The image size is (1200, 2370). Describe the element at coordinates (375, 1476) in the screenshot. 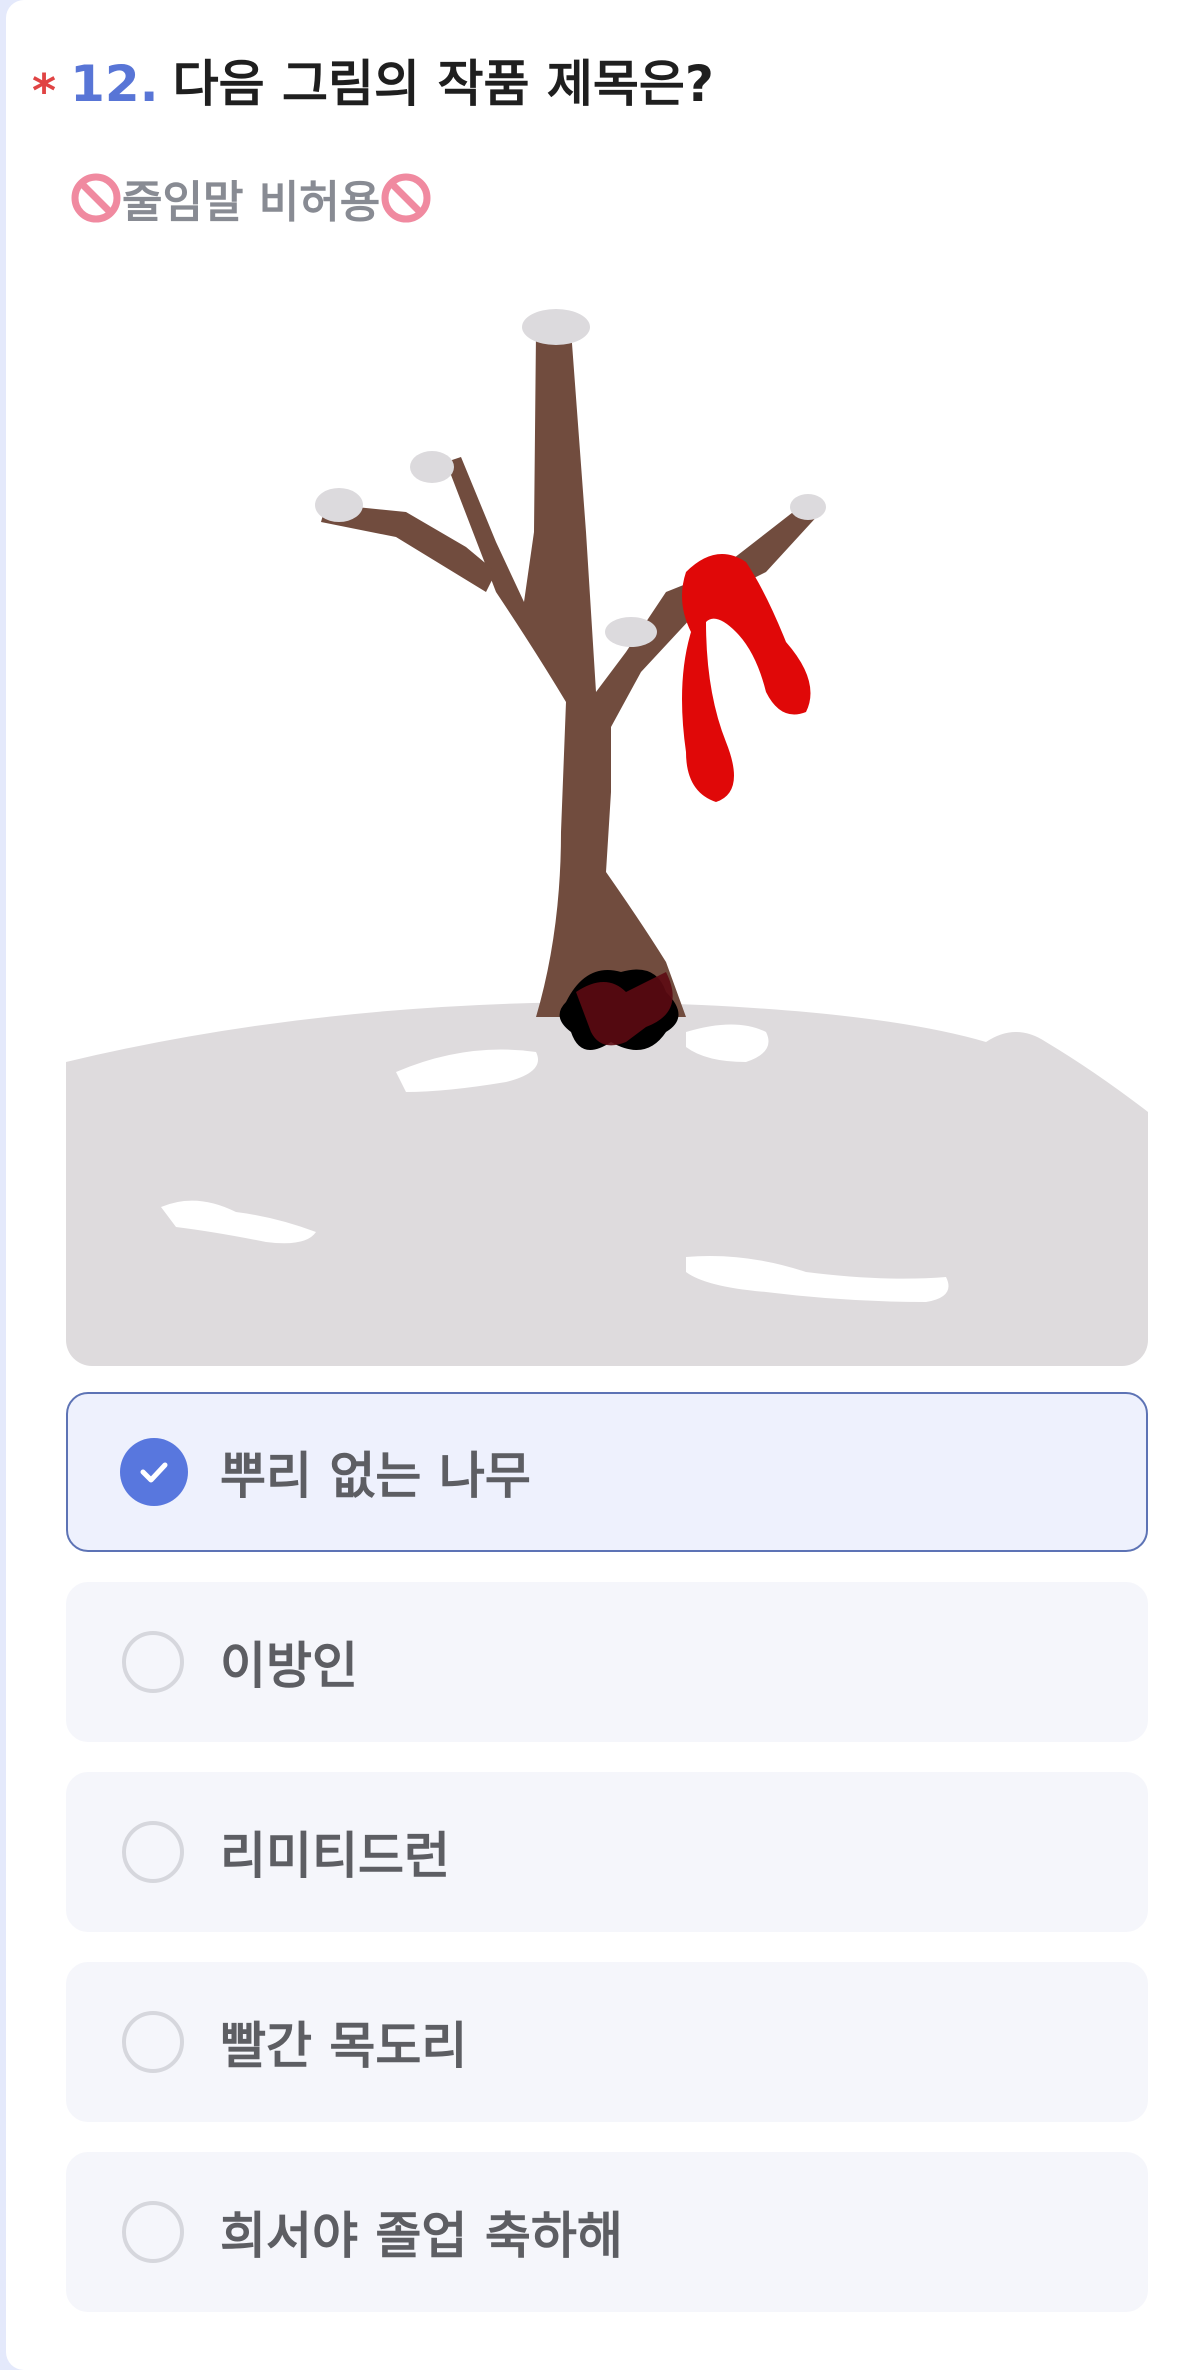

I see `answer-option-label: 뿌리 없는 나무` at that location.